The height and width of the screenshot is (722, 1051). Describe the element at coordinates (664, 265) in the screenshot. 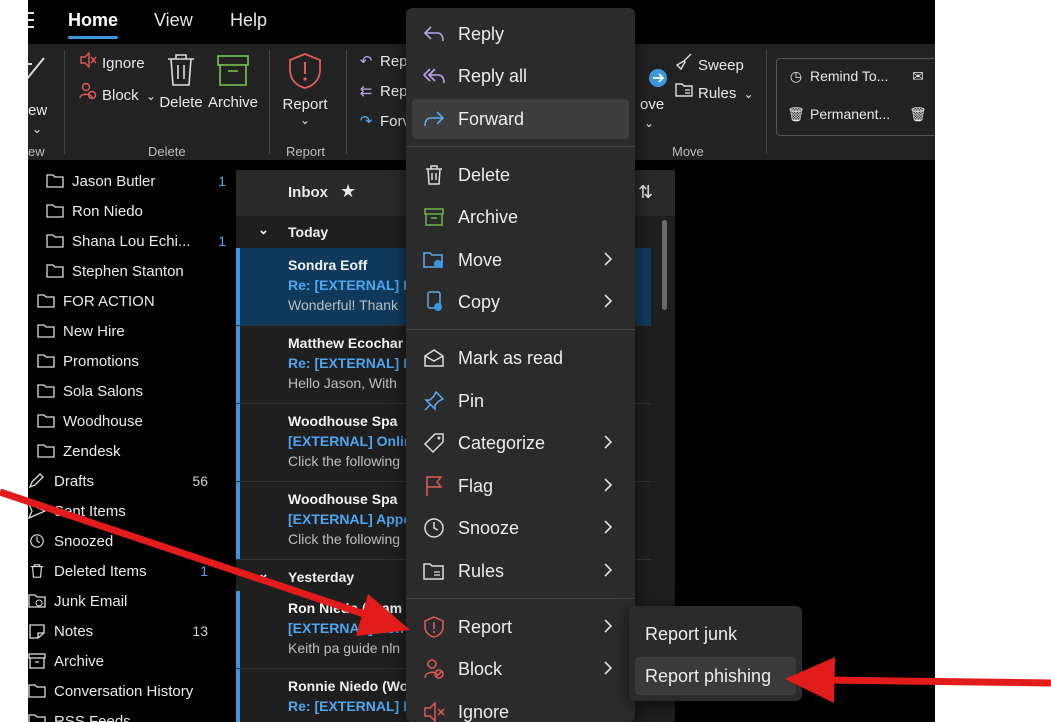

I see `scrollbar` at that location.